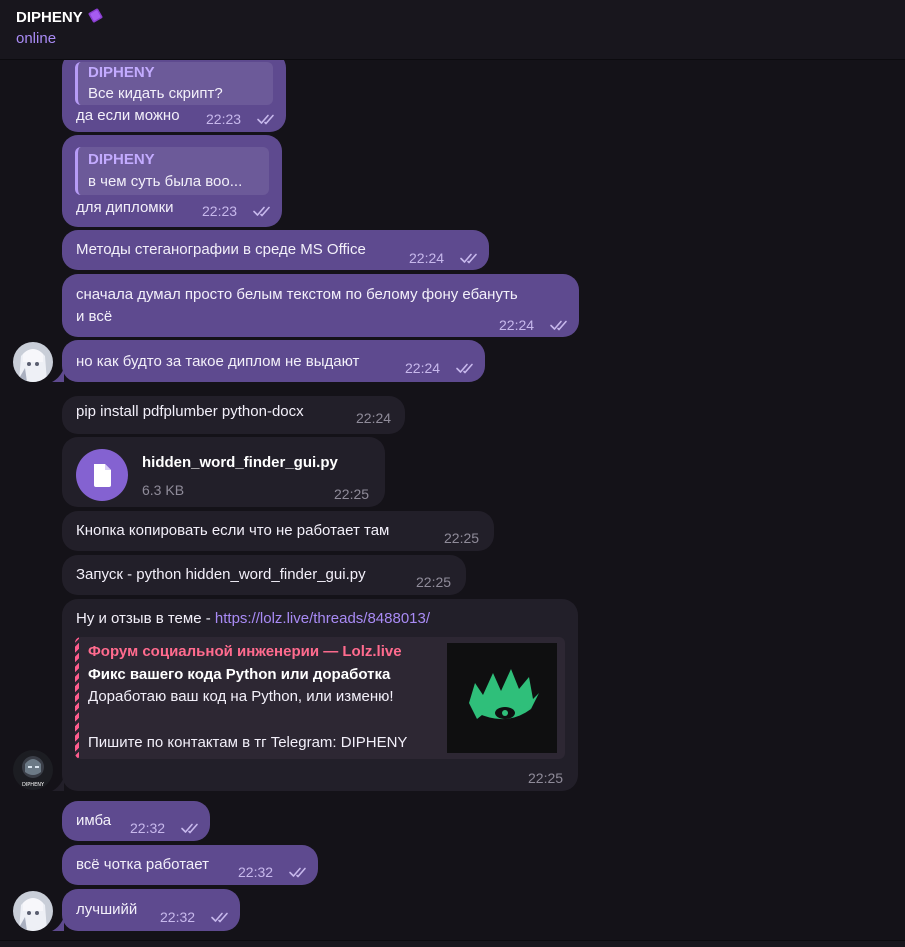 The height and width of the screenshot is (947, 905). What do you see at coordinates (94, 316) in the screenshot?
I see `message-text-line2: и всё` at bounding box center [94, 316].